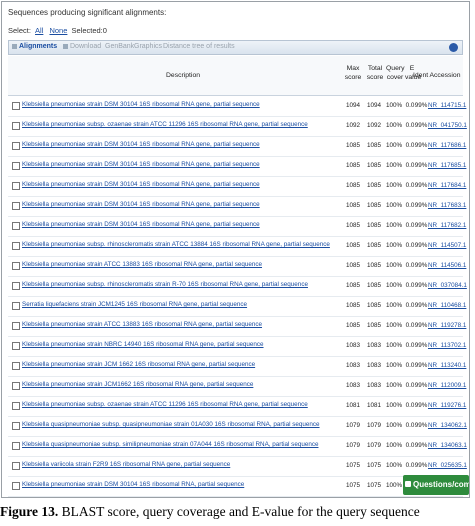 This screenshot has height=526, width=475. What do you see at coordinates (353, 73) in the screenshot?
I see `col-max-score: Max score` at bounding box center [353, 73].